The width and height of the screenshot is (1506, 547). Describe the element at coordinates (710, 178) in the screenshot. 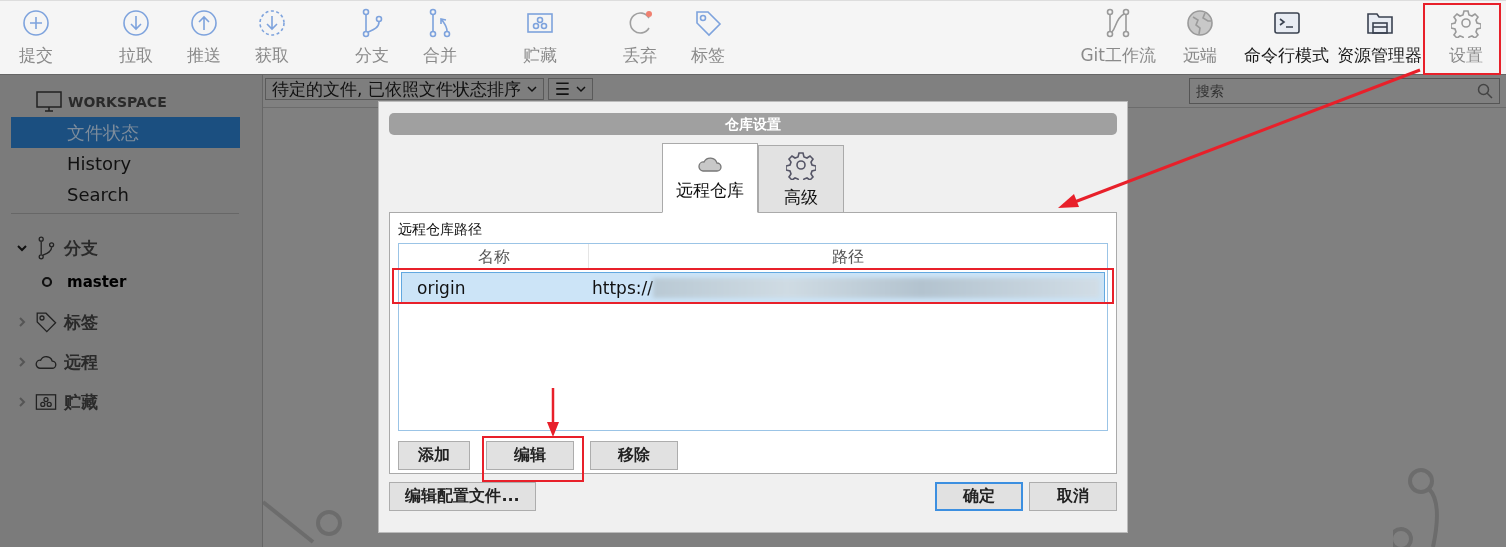

I see `tab: 远程仓库` at that location.